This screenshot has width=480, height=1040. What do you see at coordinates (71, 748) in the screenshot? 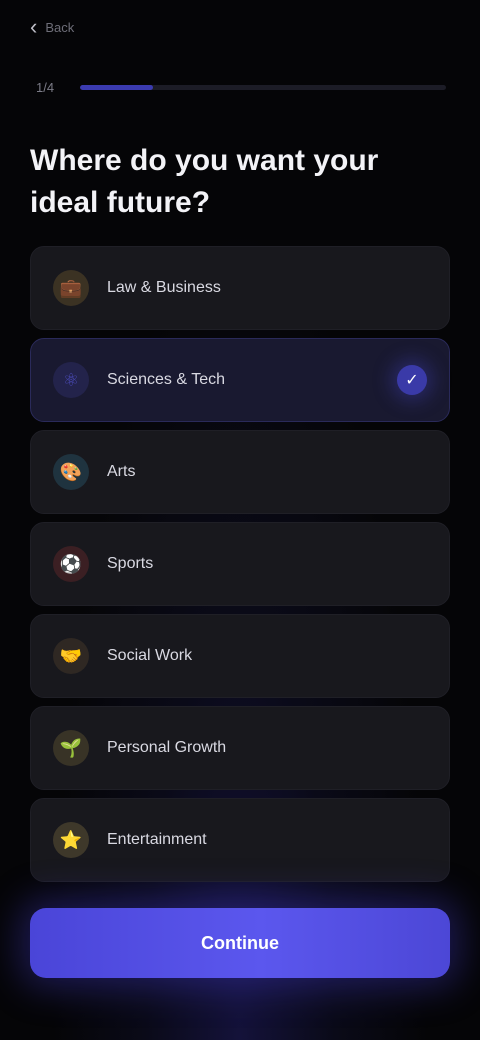
I see `sprout-icon: 🌱` at bounding box center [71, 748].